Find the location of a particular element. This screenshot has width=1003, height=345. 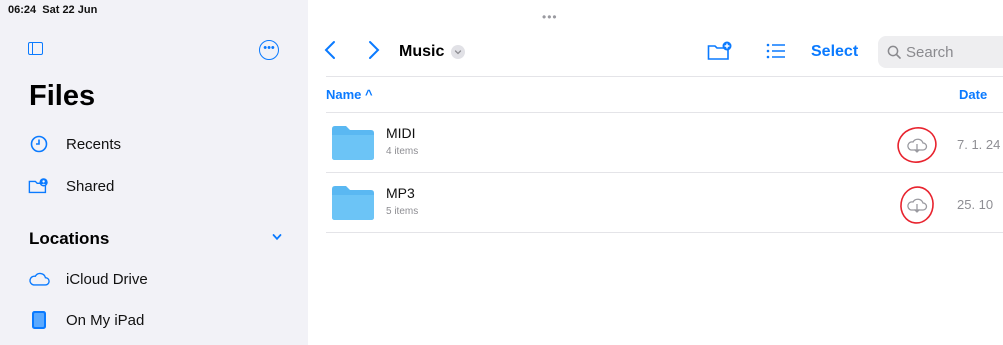

file-date: 25. 10 is located at coordinates (975, 204).